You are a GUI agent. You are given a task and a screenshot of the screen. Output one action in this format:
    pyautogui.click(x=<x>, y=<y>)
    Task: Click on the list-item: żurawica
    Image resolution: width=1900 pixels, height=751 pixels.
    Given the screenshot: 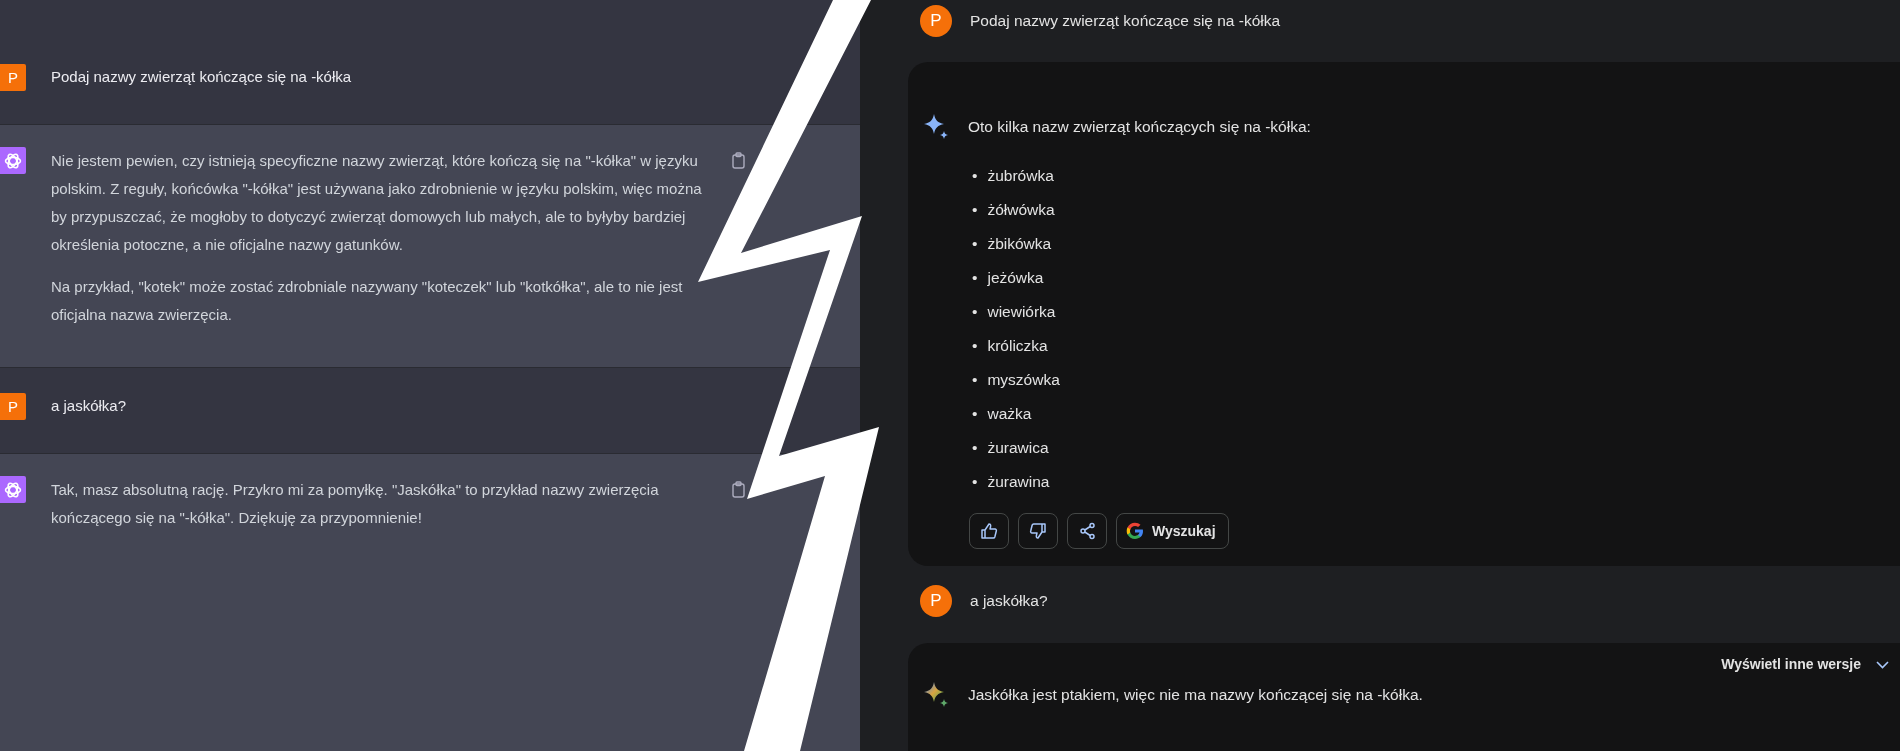 What is the action you would take?
    pyautogui.click(x=1018, y=448)
    